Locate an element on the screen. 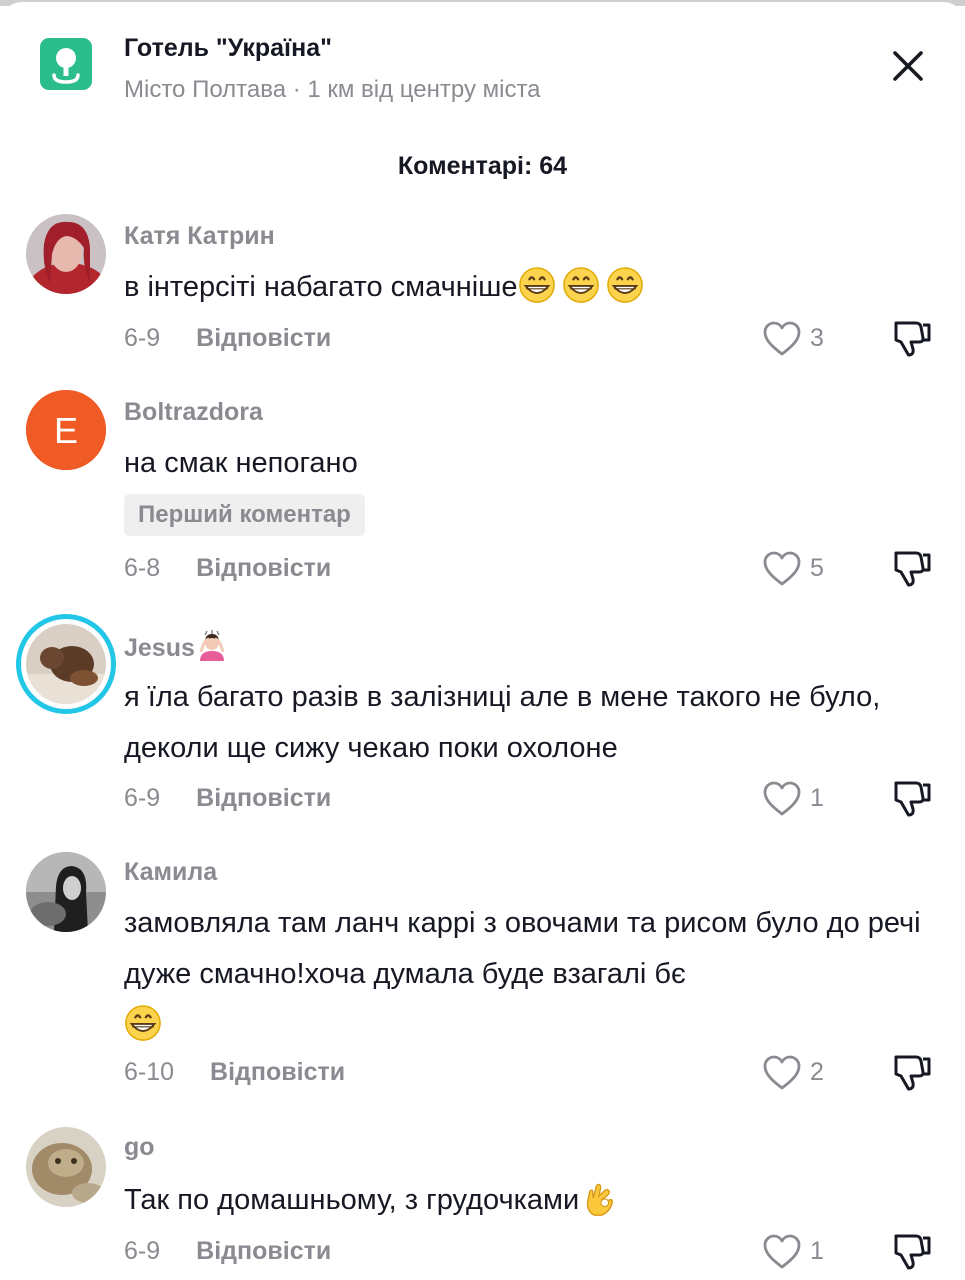  comment-date: 6-8 is located at coordinates (142, 568).